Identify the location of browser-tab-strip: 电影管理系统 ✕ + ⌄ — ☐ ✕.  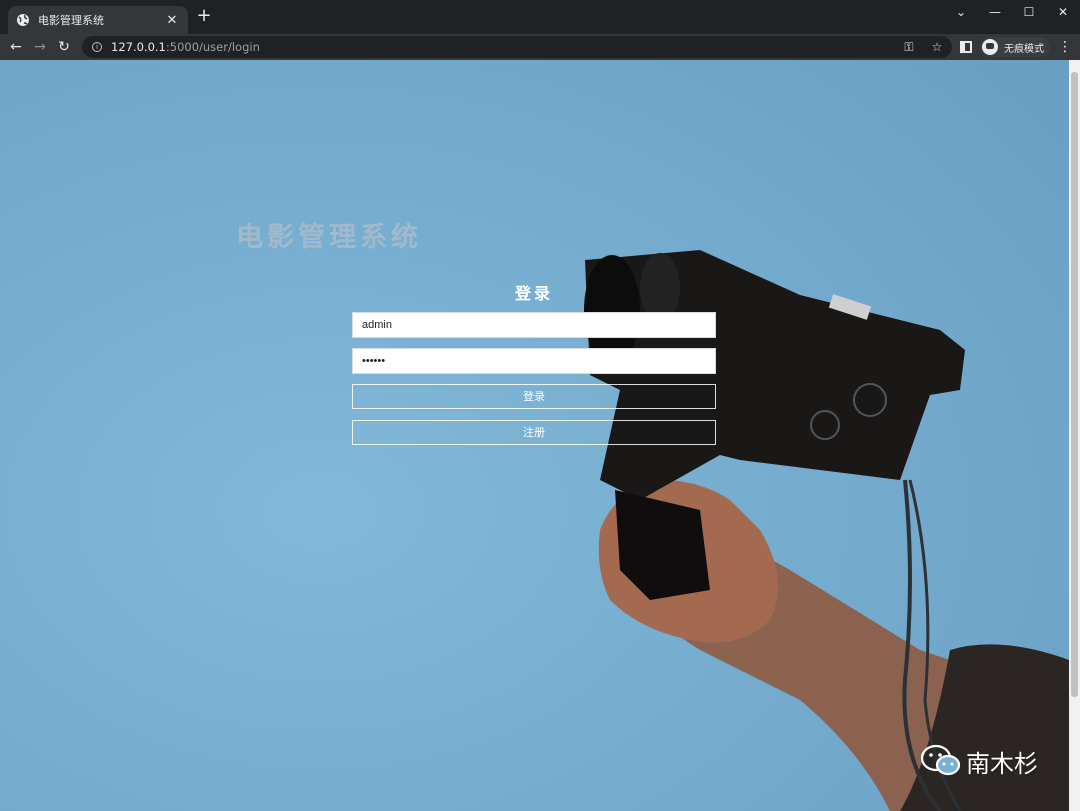
(540, 17).